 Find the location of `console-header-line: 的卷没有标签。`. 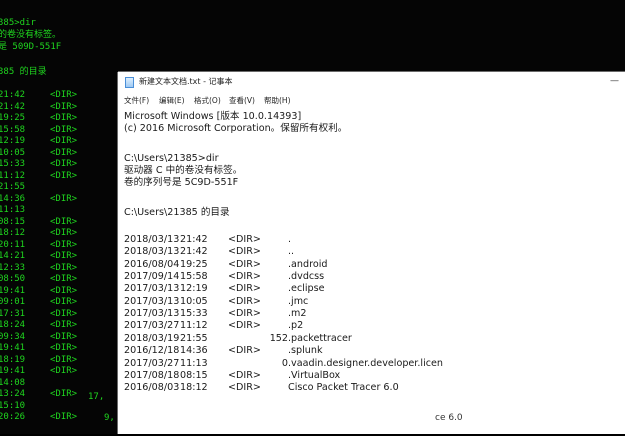

console-header-line: 的卷没有标签。 is located at coordinates (31, 35).